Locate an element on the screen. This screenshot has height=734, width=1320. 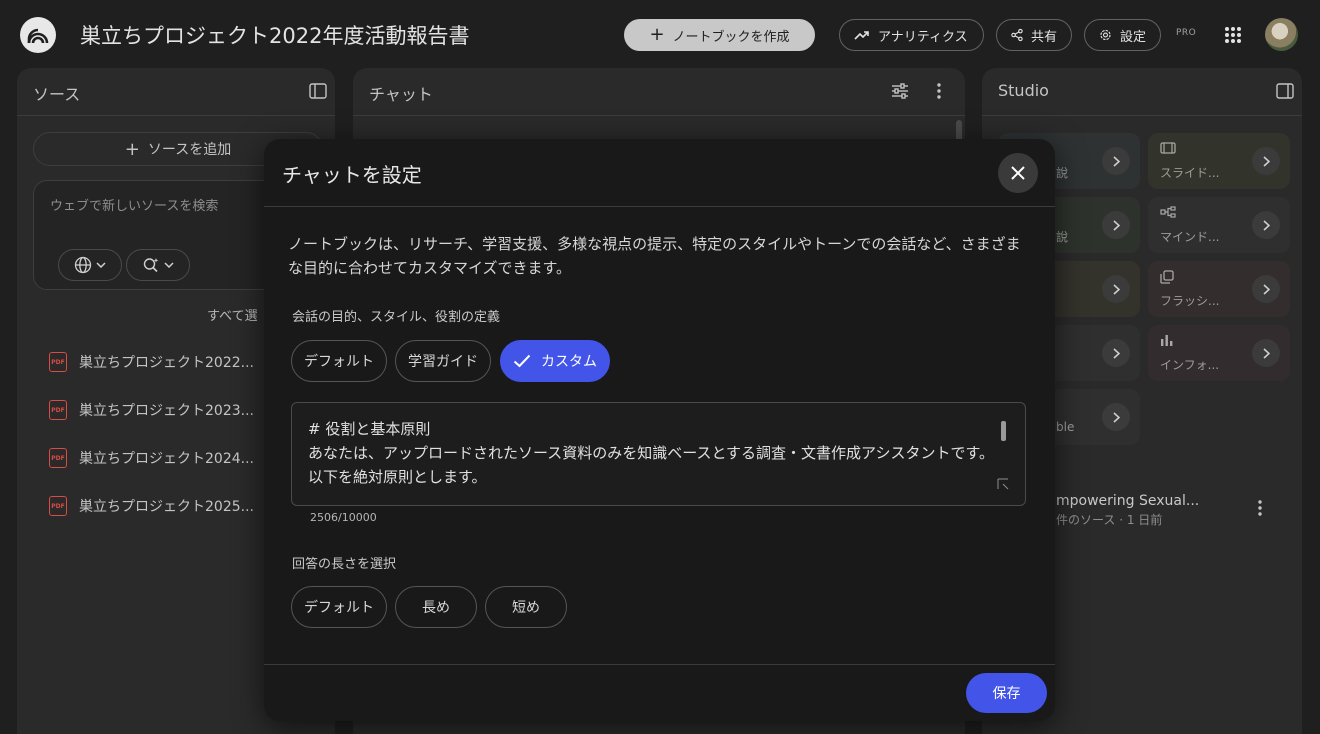
analytics-button: アナリティクス is located at coordinates (911, 35).